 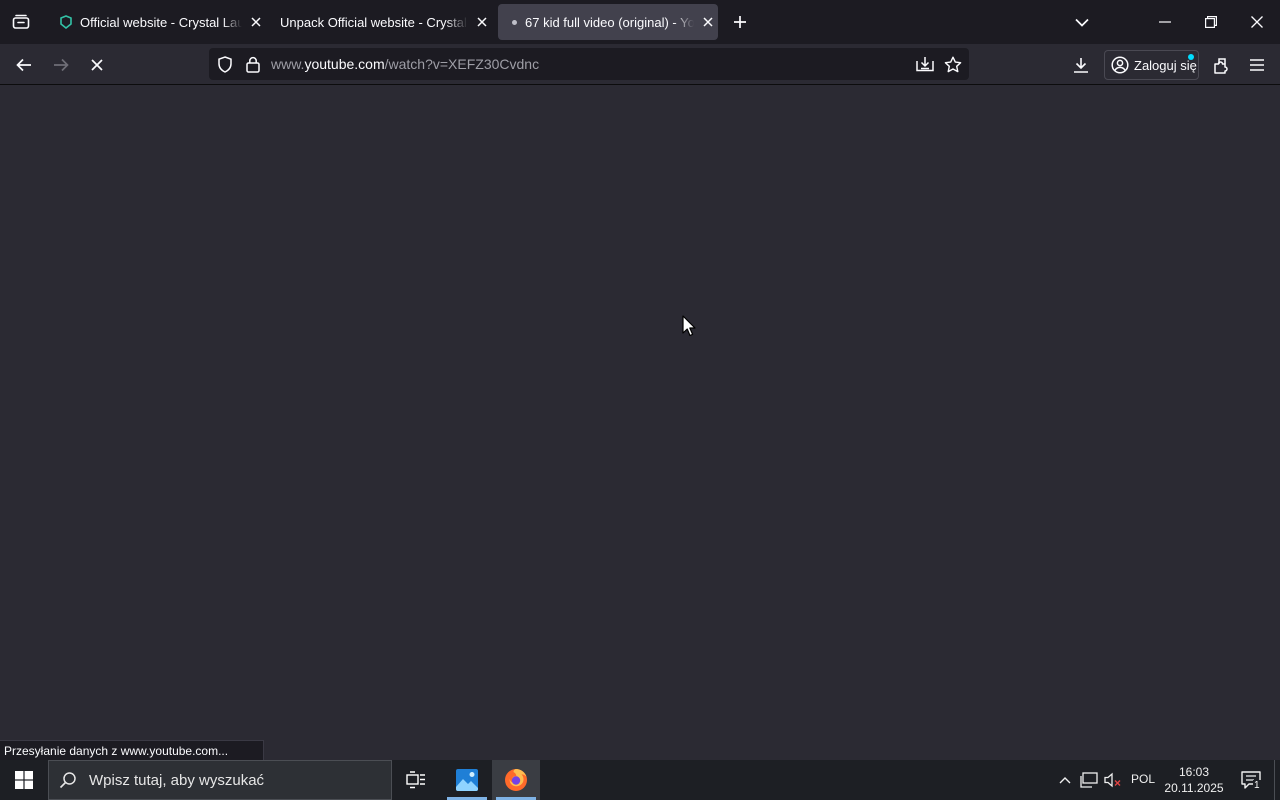 I want to click on tab-list-button, so click(x=21, y=22).